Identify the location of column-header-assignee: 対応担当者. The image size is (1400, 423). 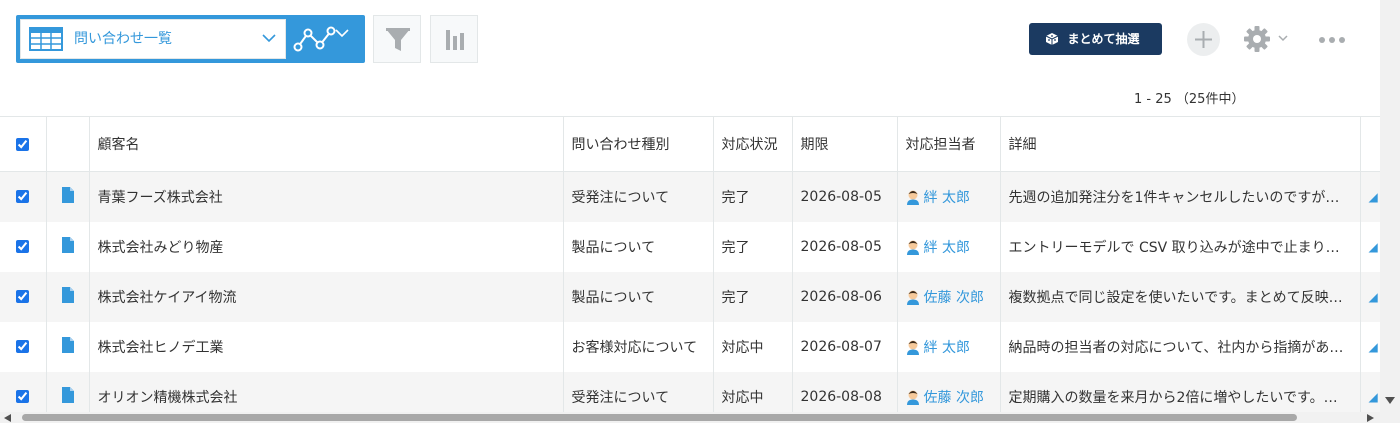
(949, 144).